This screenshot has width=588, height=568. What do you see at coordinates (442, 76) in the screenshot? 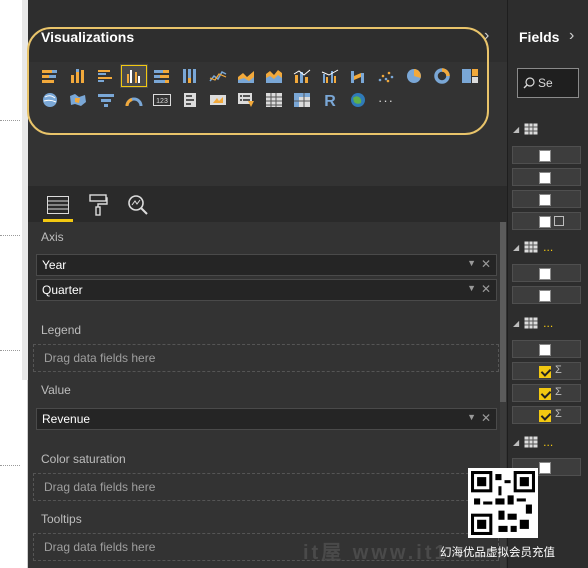
I see `donut-chart-icon` at bounding box center [442, 76].